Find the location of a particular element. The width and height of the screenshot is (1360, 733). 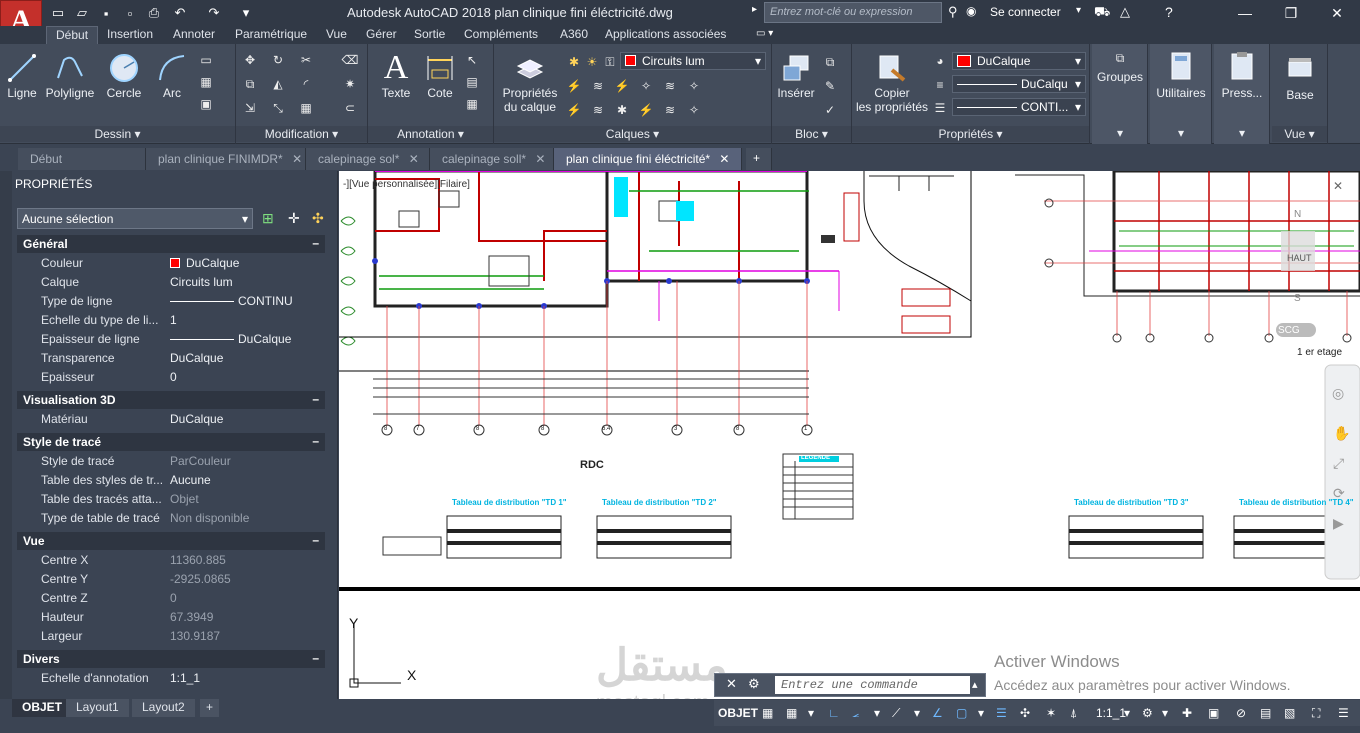

new-tab-icon: + is located at coordinates (759, 159).